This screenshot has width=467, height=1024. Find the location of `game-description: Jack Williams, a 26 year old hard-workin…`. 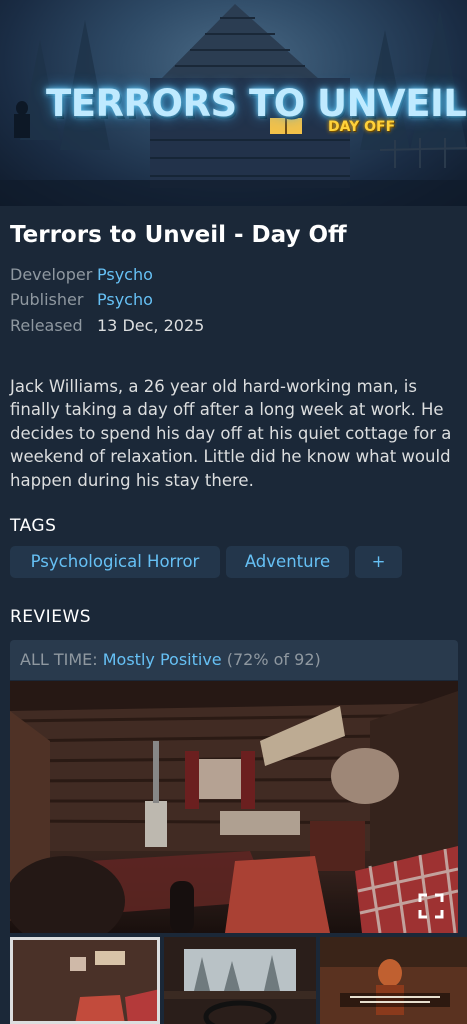

game-description: Jack Williams, a 26 year old hard-workin… is located at coordinates (231, 433).